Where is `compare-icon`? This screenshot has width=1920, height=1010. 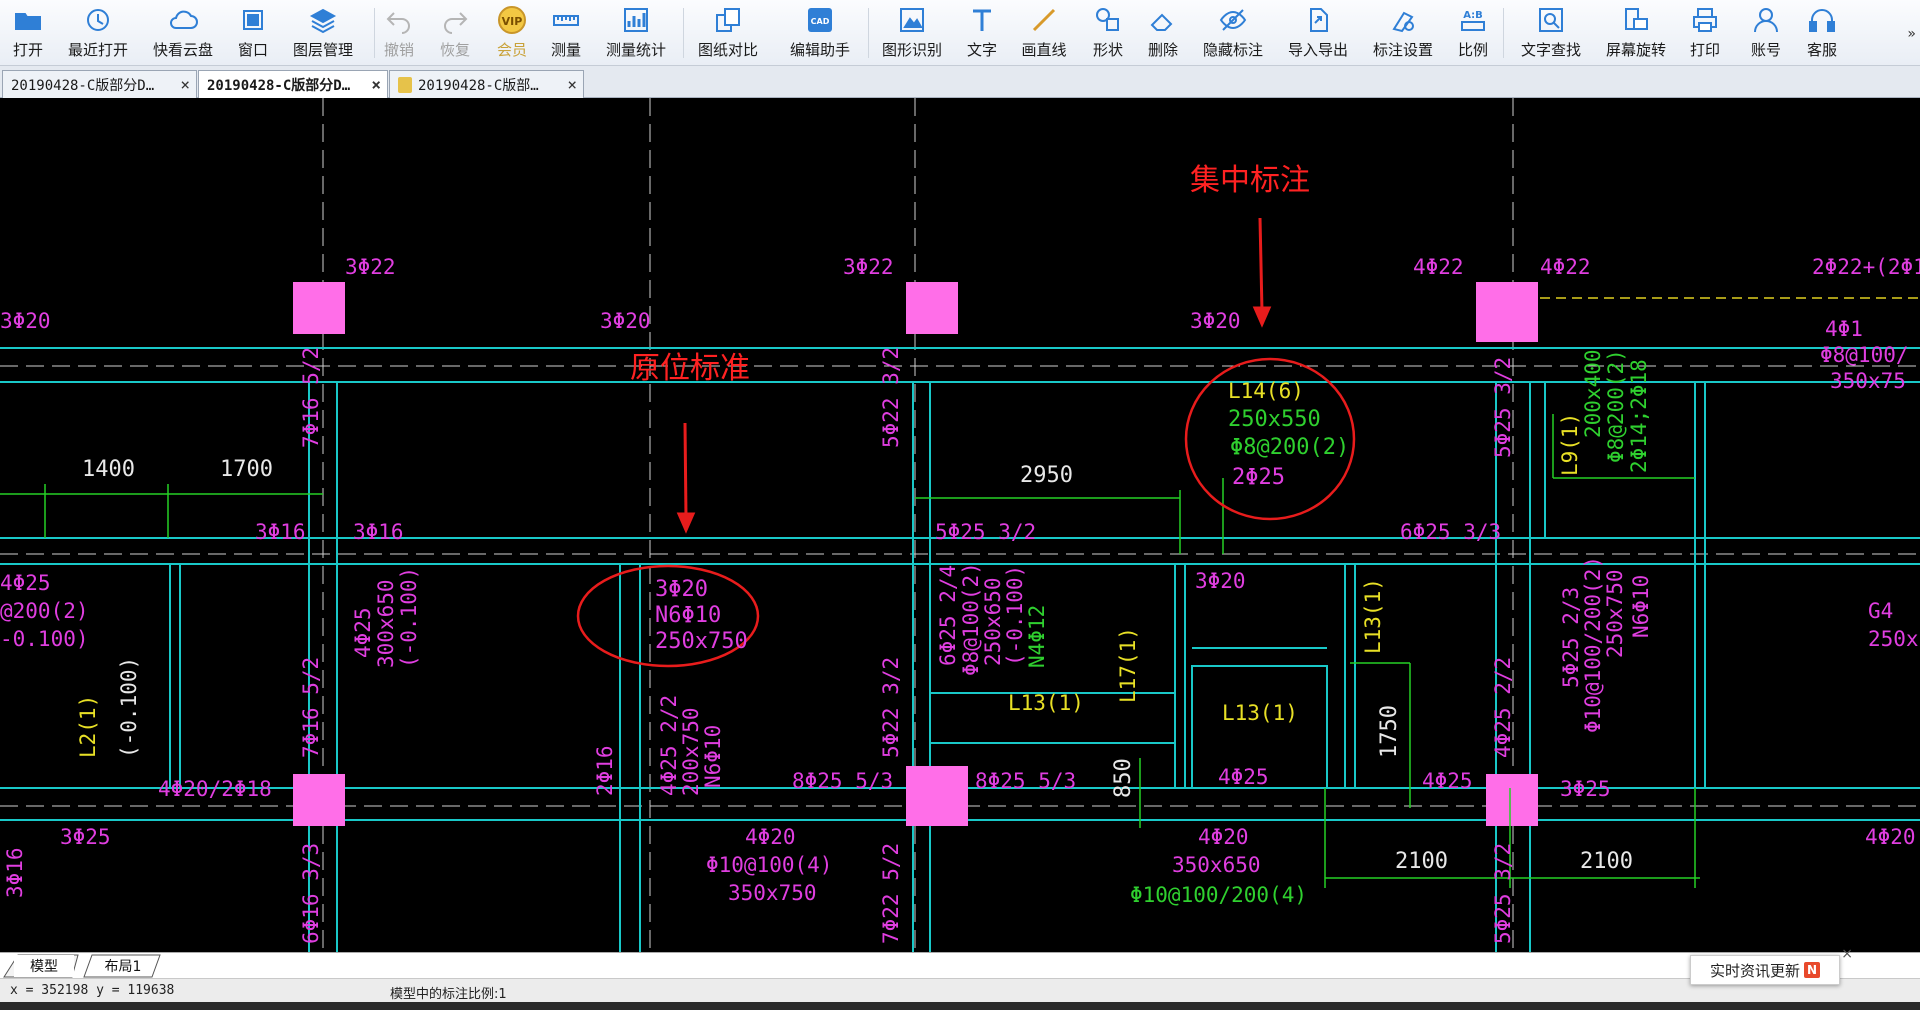
compare-icon is located at coordinates (728, 20).